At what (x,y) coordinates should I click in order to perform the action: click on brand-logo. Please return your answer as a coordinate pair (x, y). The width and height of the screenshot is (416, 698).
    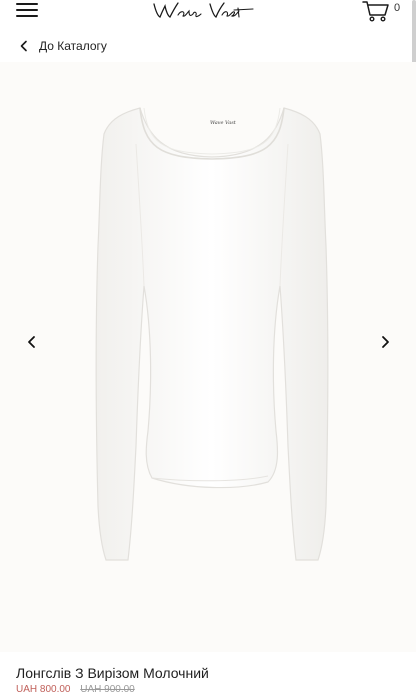
    Looking at the image, I should click on (202, 11).